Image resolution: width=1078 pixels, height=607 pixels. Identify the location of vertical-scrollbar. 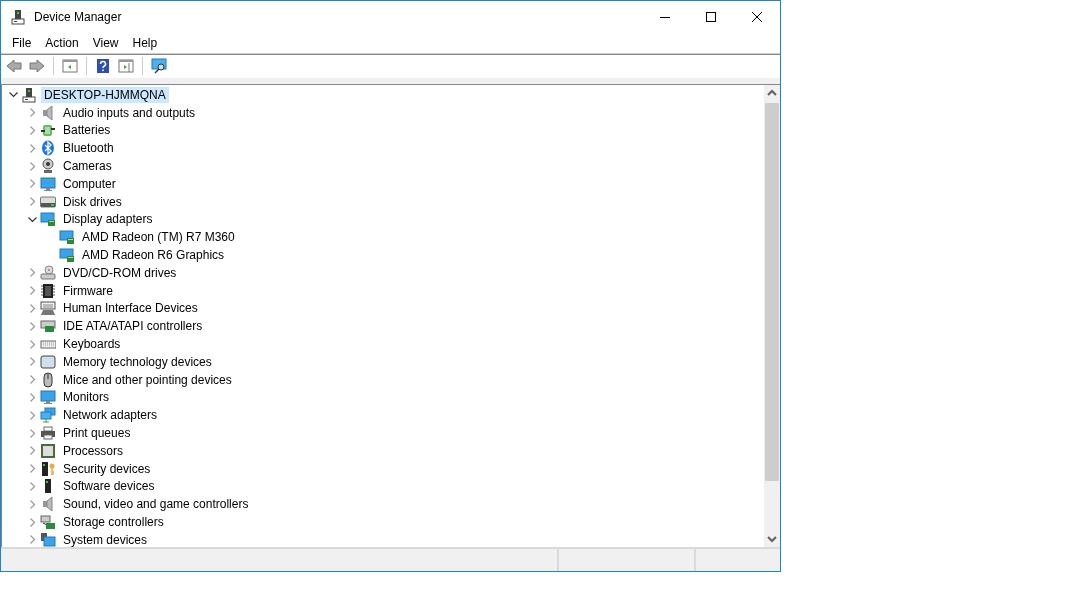
(772, 316).